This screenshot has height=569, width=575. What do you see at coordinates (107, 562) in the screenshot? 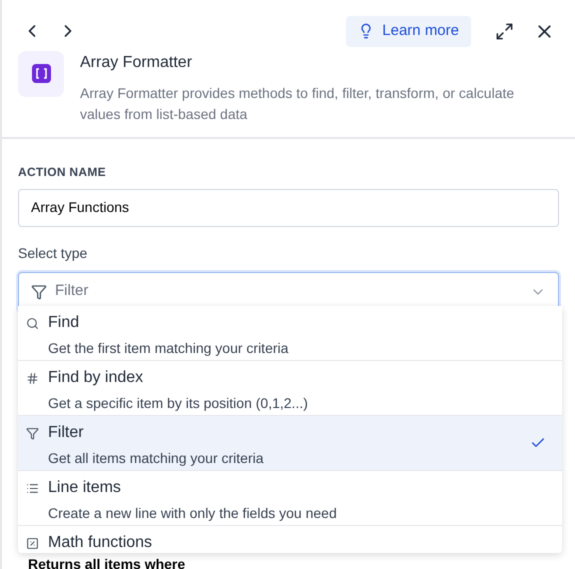
I see `section-heading: Returns all items where` at bounding box center [107, 562].